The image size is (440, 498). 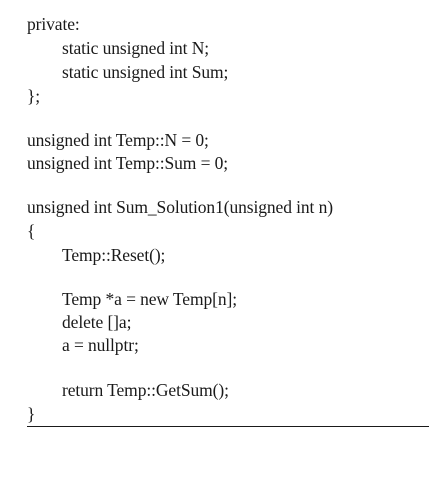 I want to click on bottom-rule, so click(x=228, y=426).